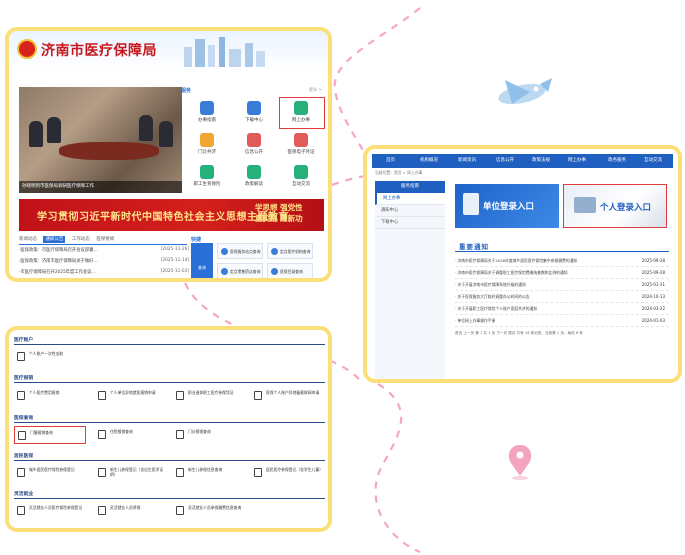 This screenshot has height=555, width=685. I want to click on nav-item: 网上办事, so click(577, 160).